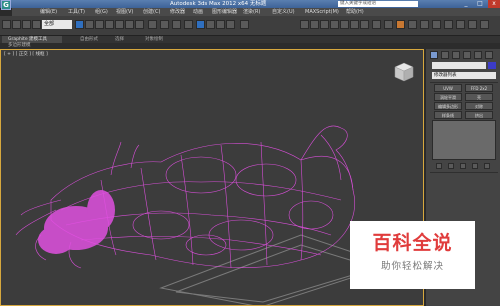  I want to click on render-preset-icon, so click(484, 24).